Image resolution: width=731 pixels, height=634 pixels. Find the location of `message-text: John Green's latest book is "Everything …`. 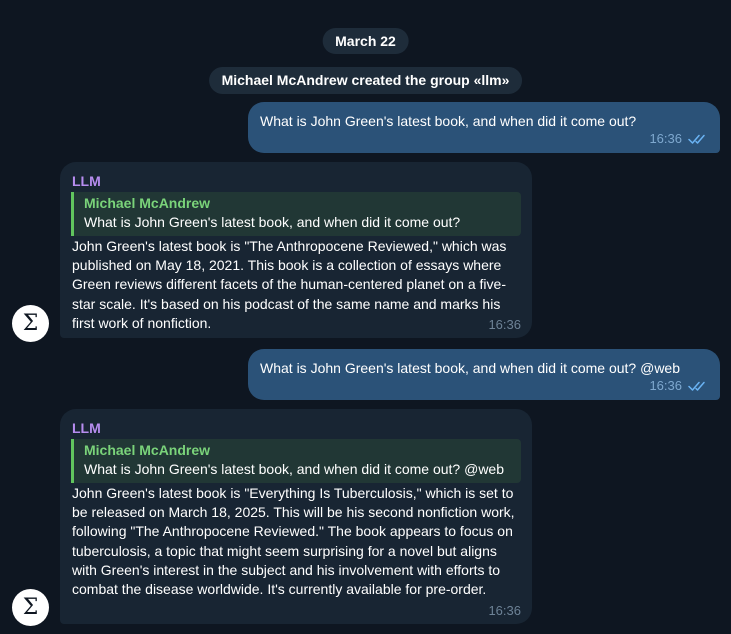

message-text: John Green's latest book is "Everything … is located at coordinates (293, 541).